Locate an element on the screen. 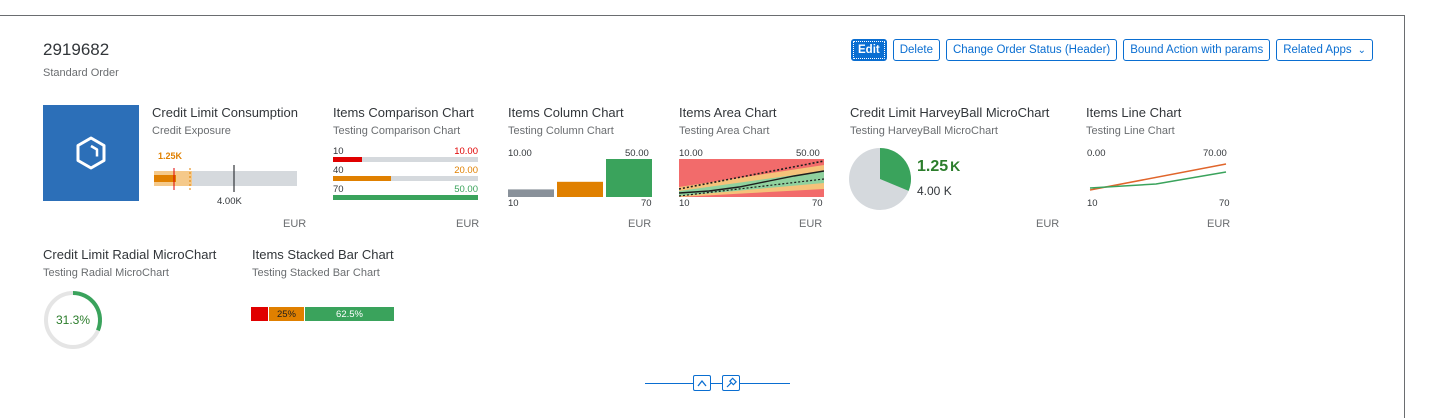  card-subtitle: Testing Column Chart is located at coordinates (561, 131).